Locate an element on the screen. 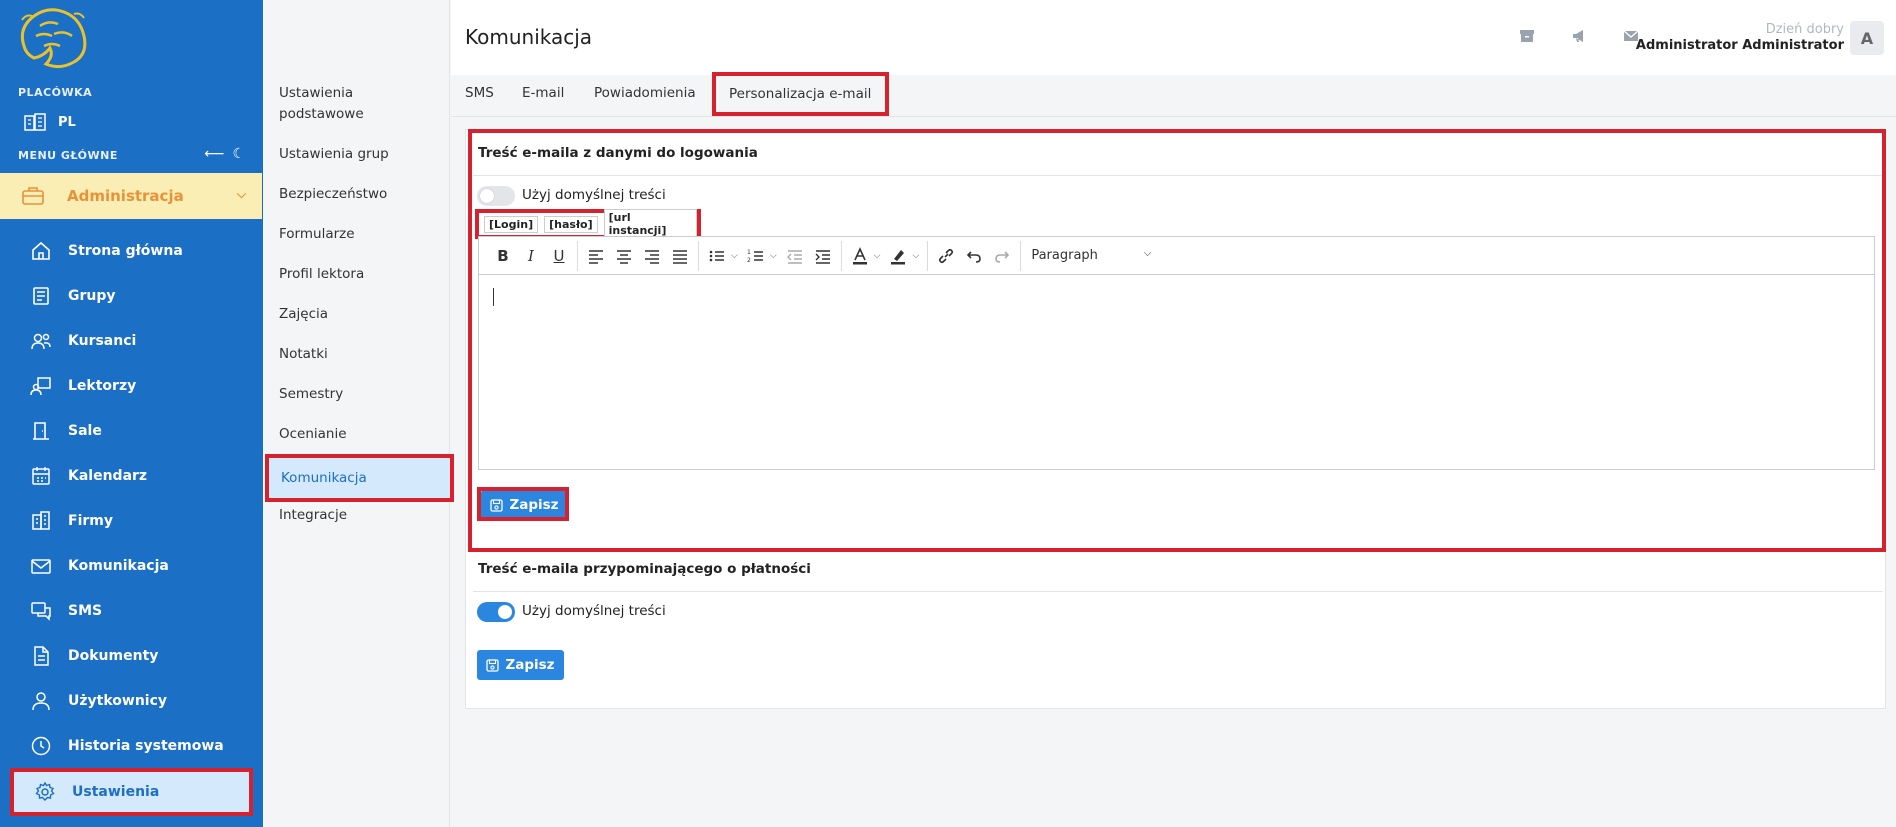  submenu-item-profil-lektora: Profil lektora is located at coordinates (321, 274).